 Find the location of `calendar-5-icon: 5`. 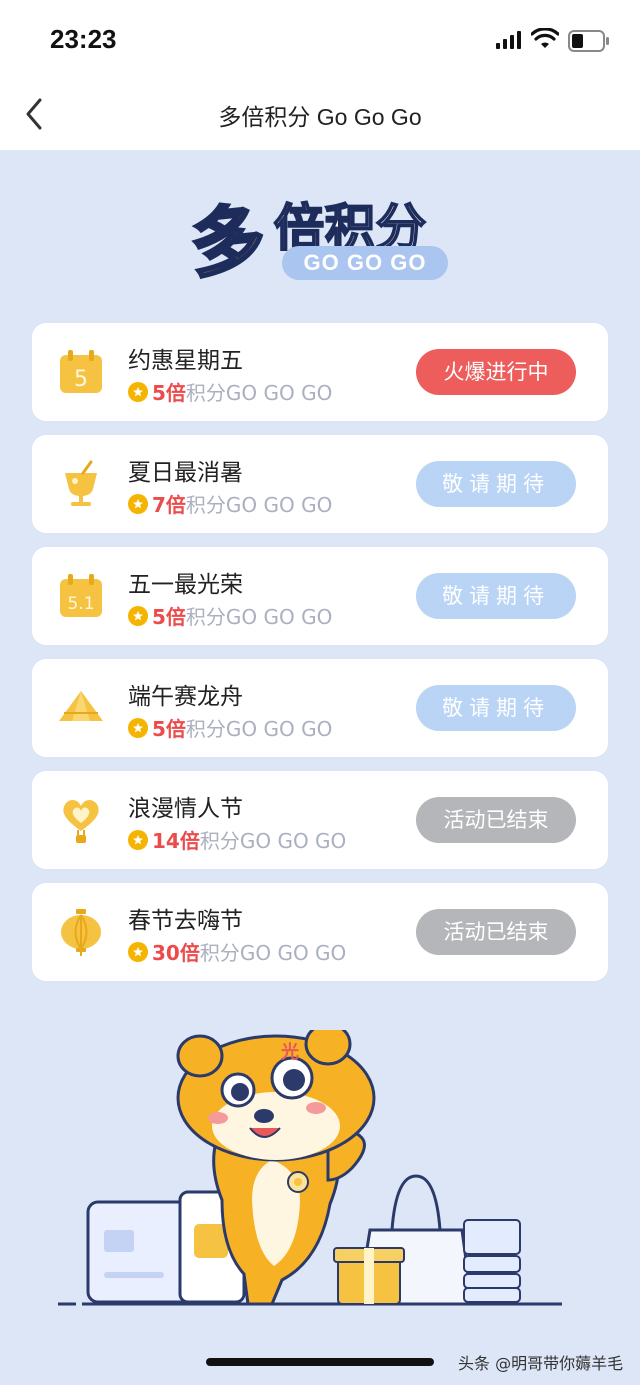

calendar-5-icon: 5 is located at coordinates (81, 371).